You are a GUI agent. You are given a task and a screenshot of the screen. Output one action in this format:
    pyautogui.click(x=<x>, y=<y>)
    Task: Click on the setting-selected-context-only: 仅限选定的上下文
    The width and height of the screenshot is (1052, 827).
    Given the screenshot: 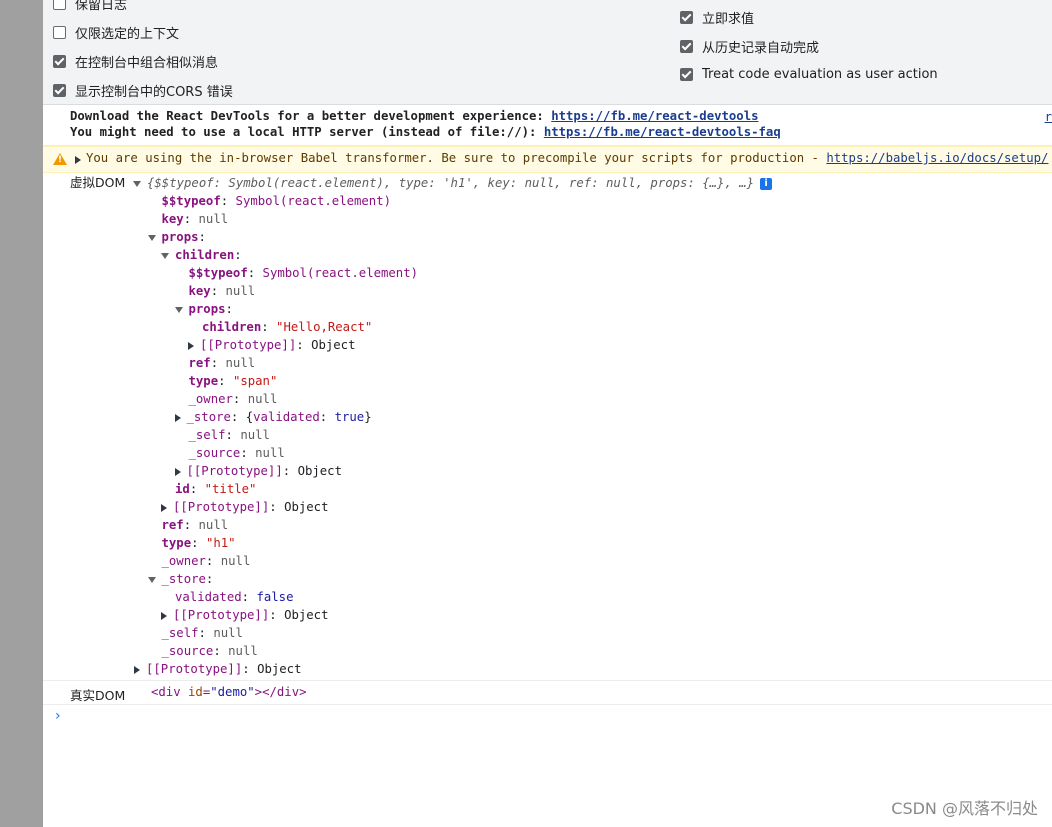 What is the action you would take?
    pyautogui.click(x=116, y=32)
    